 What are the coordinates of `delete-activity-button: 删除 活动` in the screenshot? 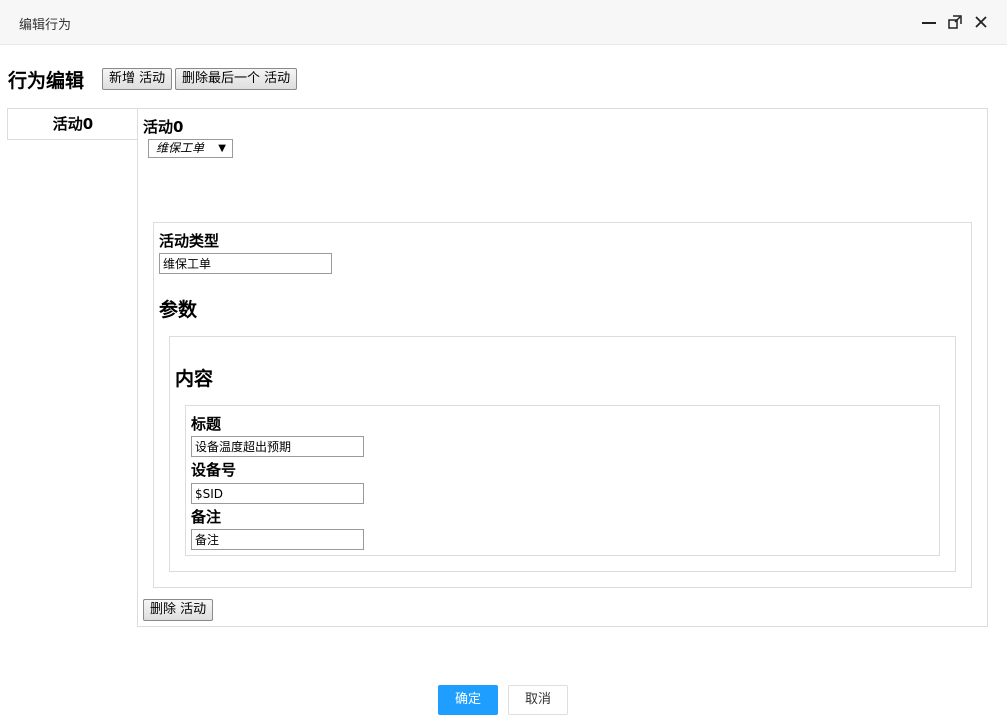 It's located at (178, 610).